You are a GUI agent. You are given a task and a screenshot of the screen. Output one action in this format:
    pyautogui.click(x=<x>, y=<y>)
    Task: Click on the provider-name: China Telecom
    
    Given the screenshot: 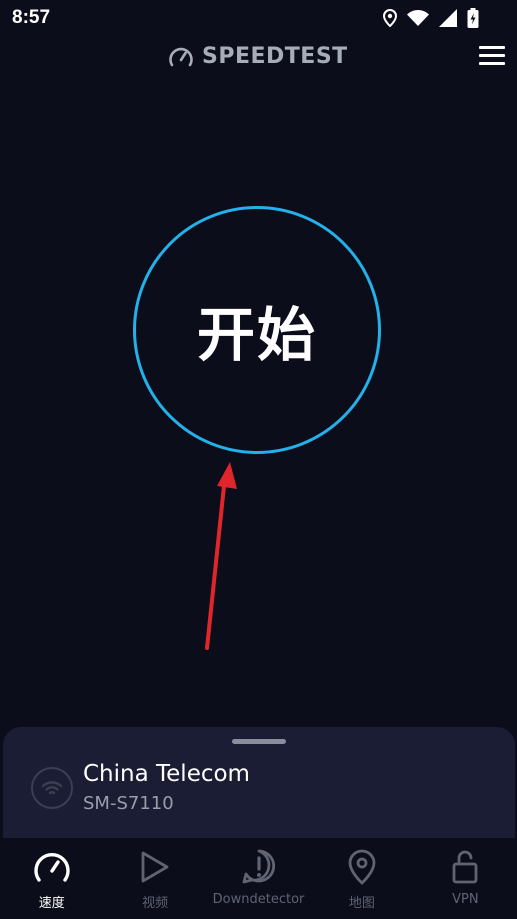 What is the action you would take?
    pyautogui.click(x=166, y=774)
    